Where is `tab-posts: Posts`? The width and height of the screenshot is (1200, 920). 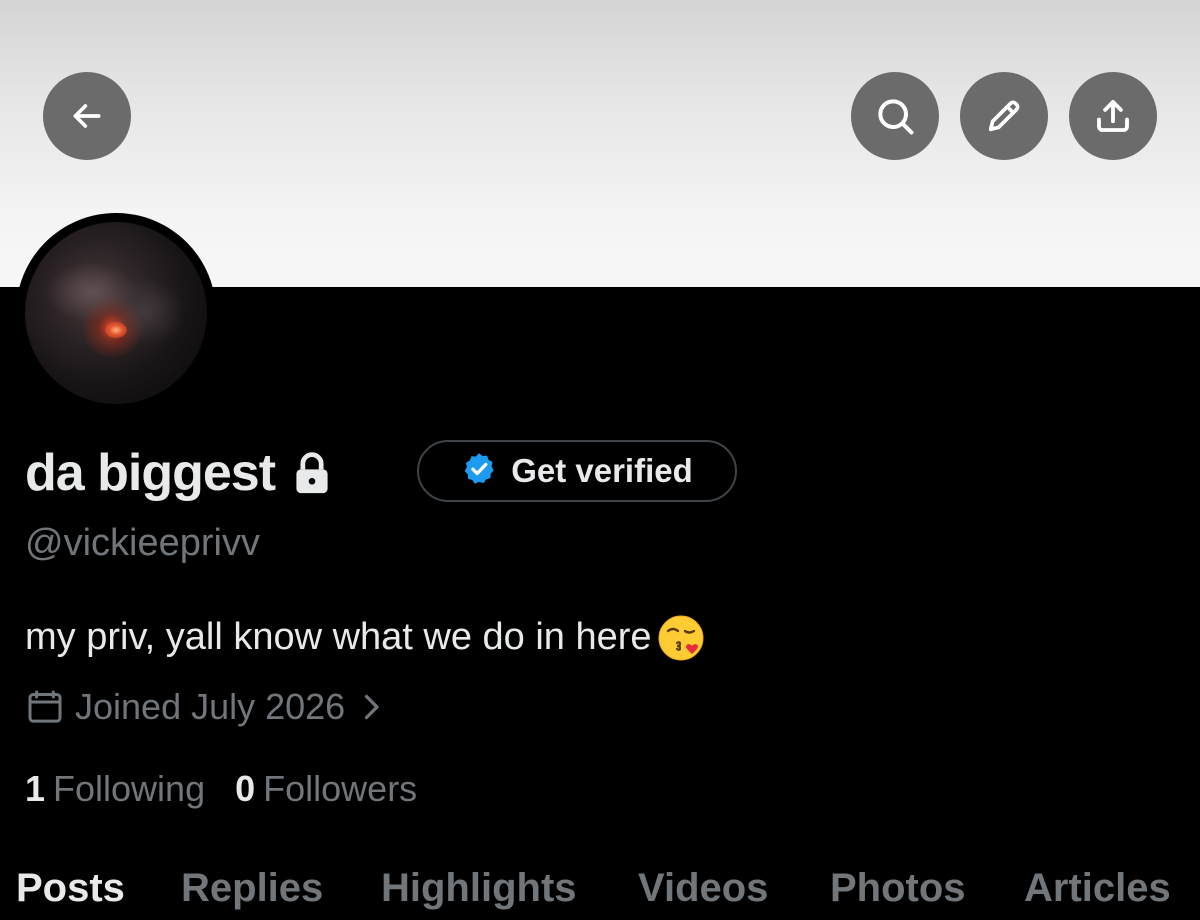 tab-posts: Posts is located at coordinates (70, 888).